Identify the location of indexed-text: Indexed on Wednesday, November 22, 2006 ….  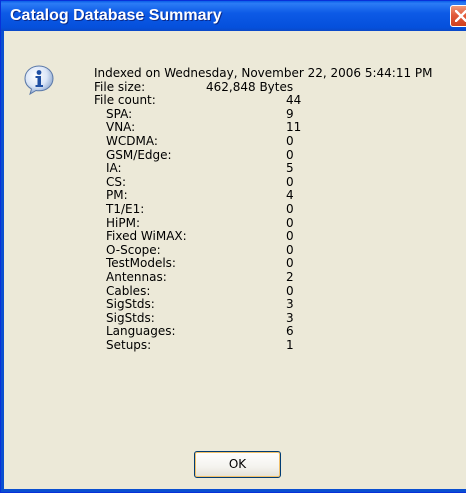
(263, 73).